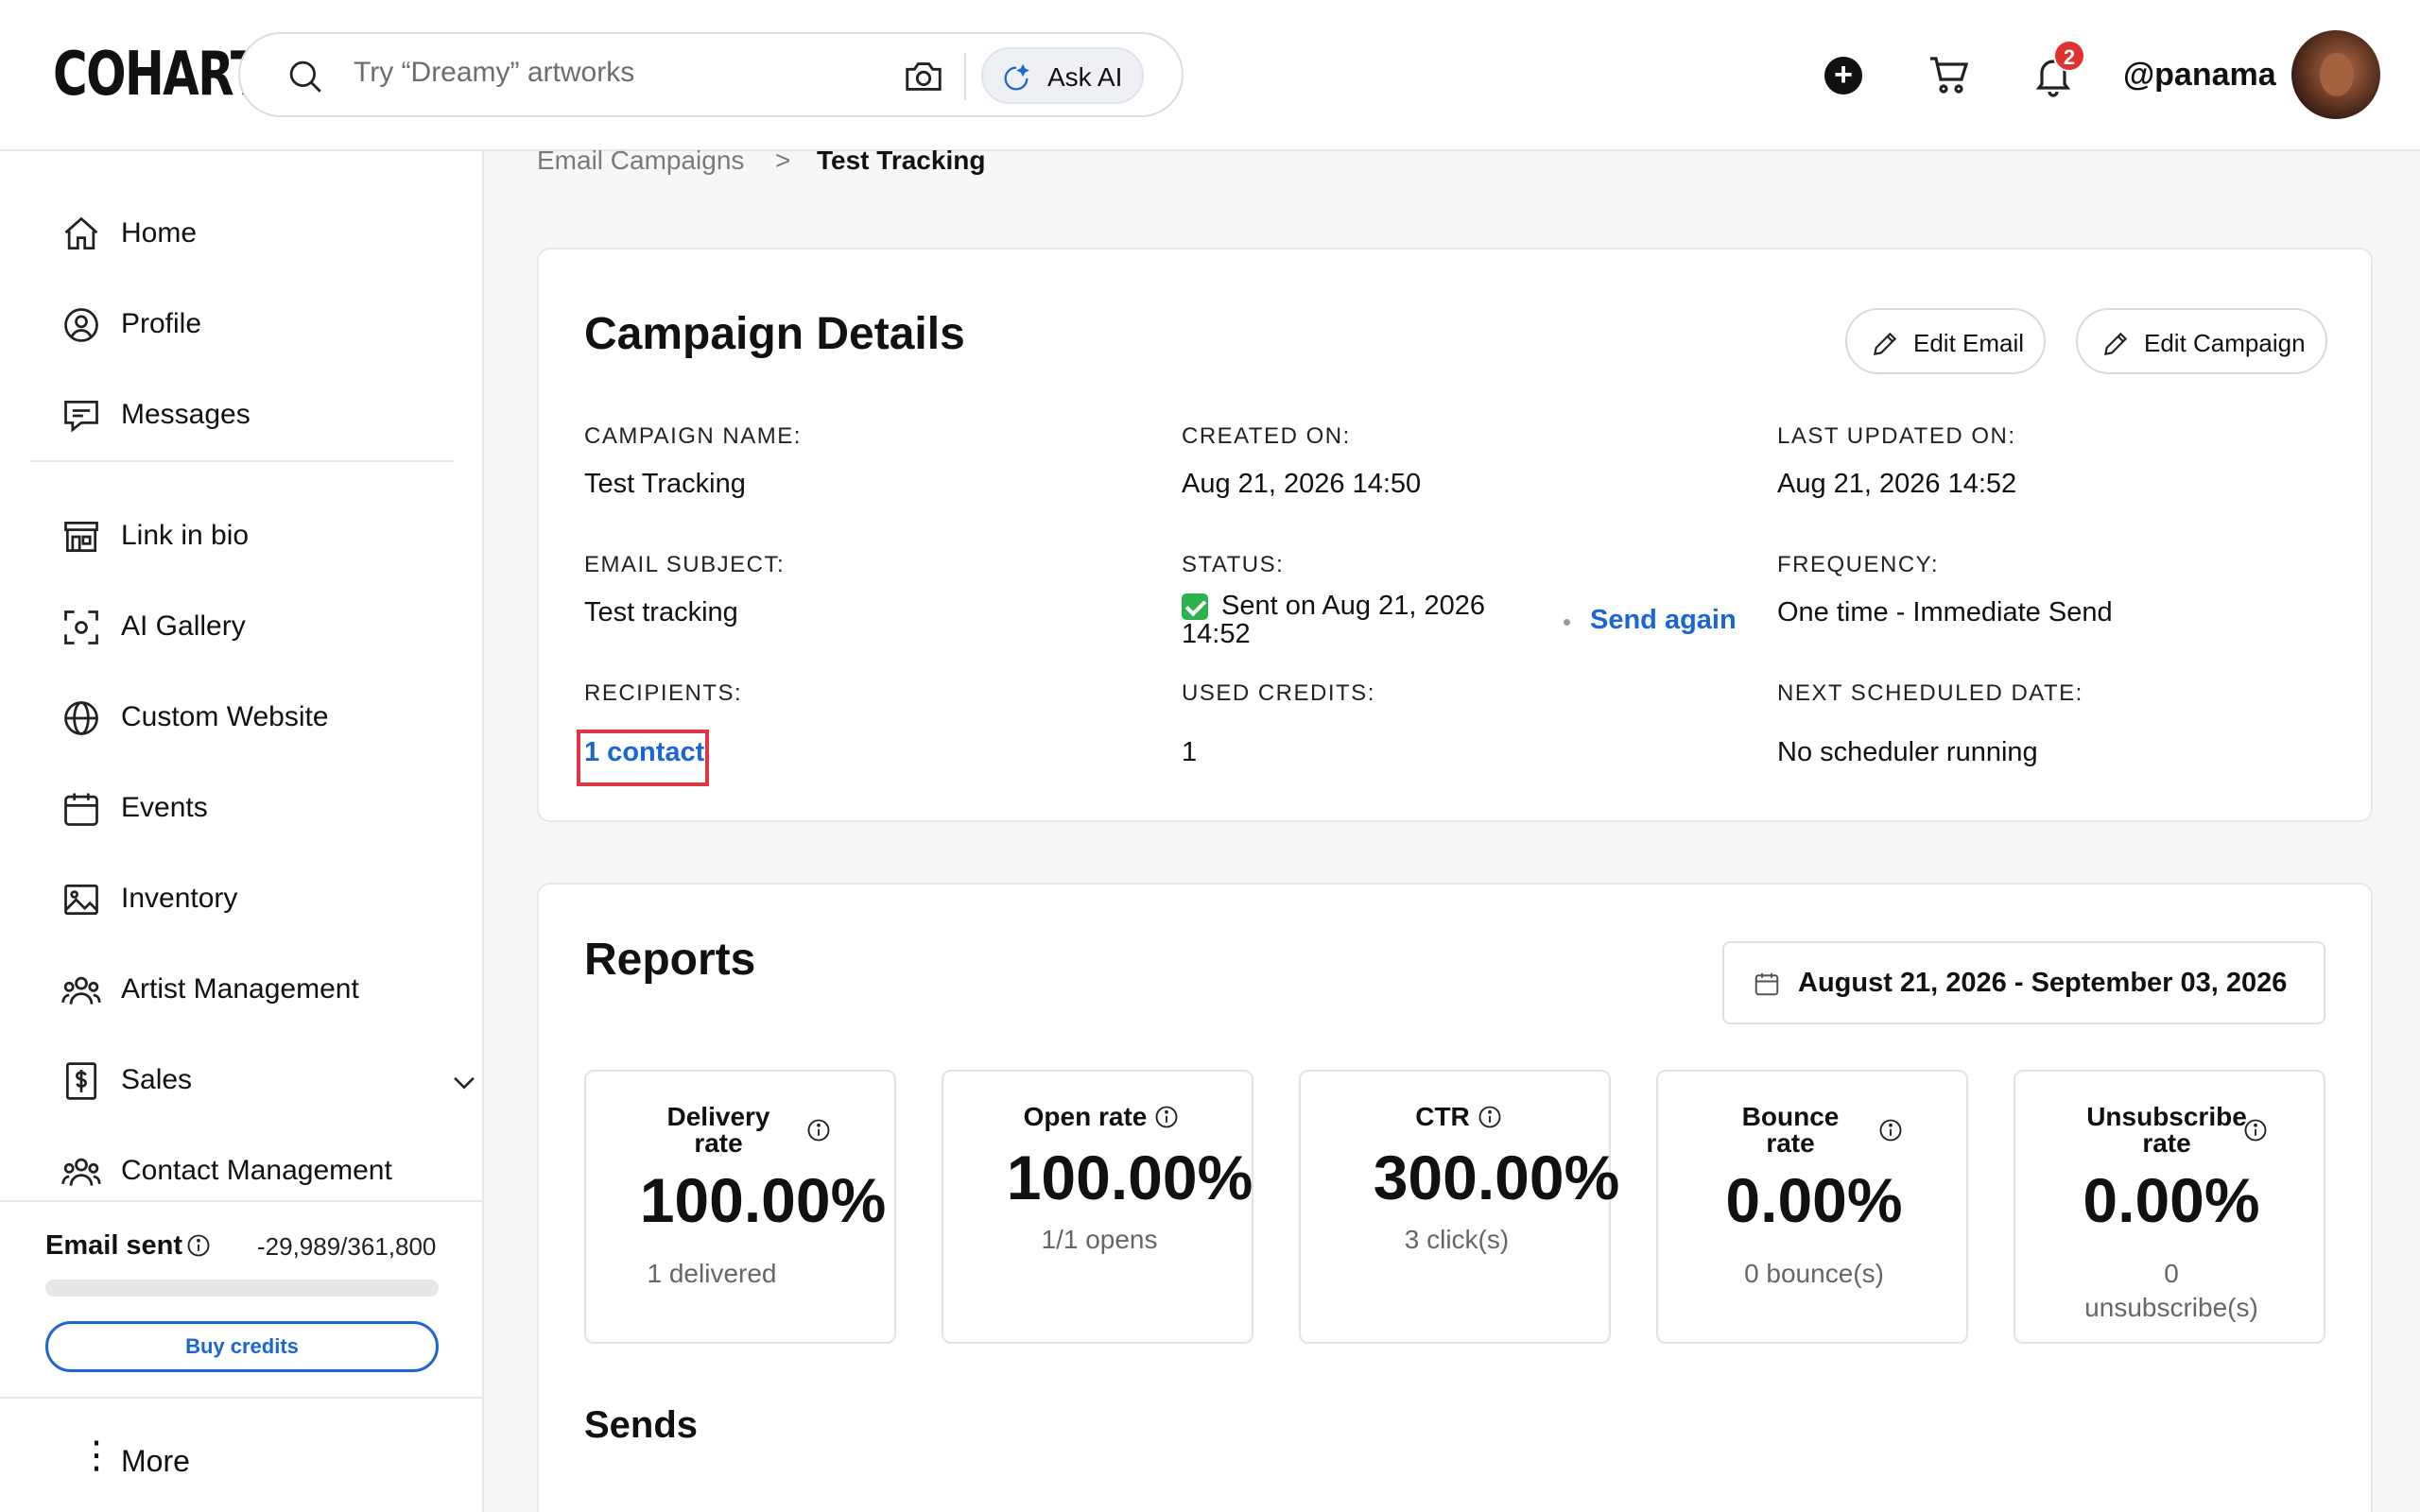 The width and height of the screenshot is (2420, 1512). What do you see at coordinates (644, 752) in the screenshot?
I see `recipients-link: 1 contact` at bounding box center [644, 752].